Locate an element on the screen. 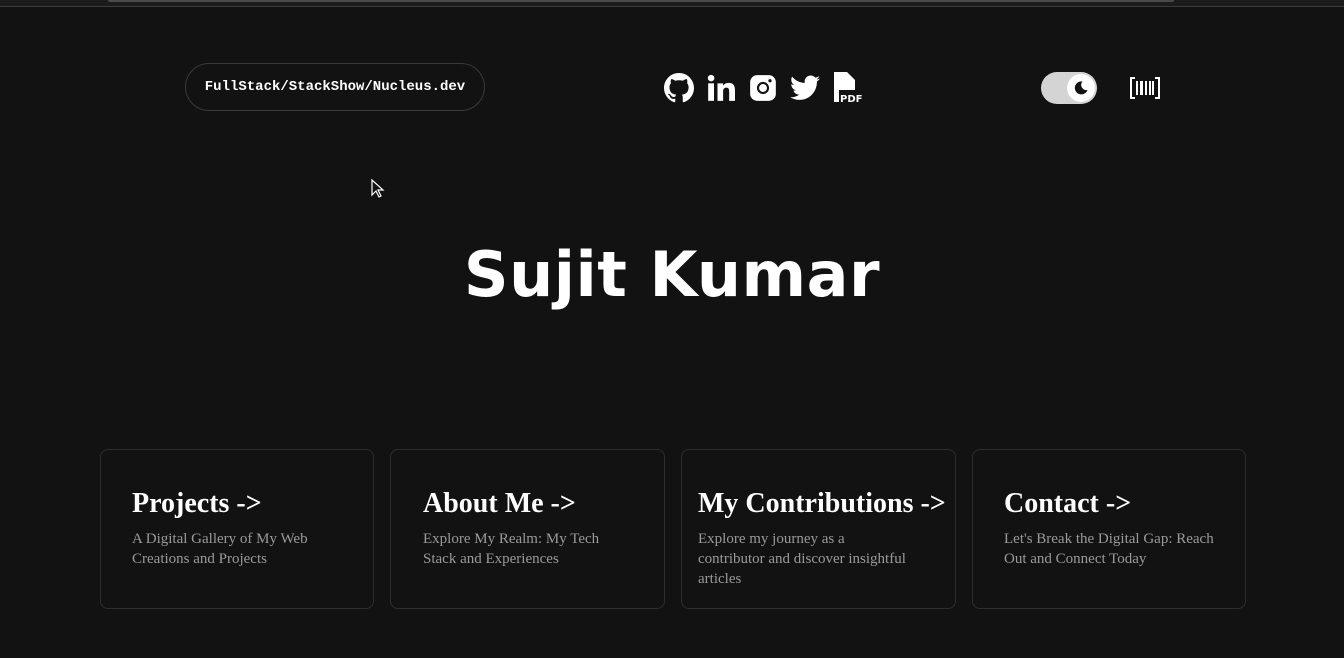 Image resolution: width=1344 pixels, height=658 pixels. twitter-icon is located at coordinates (805, 88).